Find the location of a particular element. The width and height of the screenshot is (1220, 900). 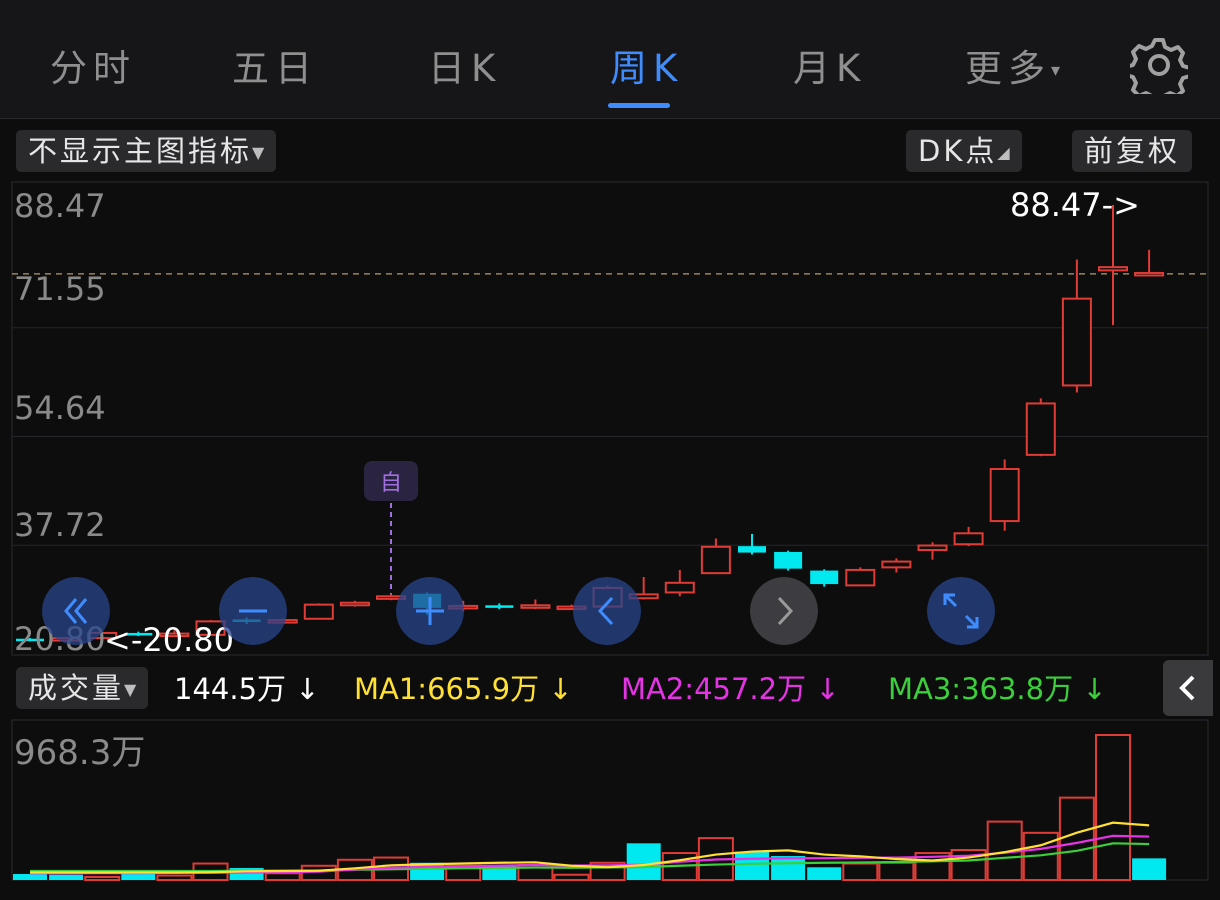

plus-icon is located at coordinates (430, 611).